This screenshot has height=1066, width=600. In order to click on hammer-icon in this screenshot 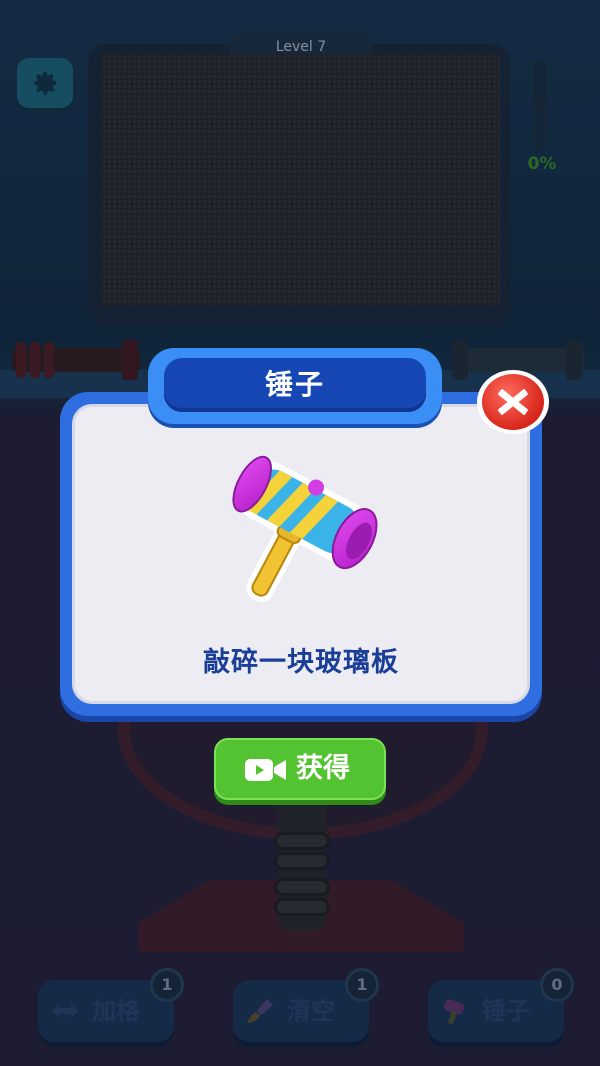, I will do `click(305, 528)`.